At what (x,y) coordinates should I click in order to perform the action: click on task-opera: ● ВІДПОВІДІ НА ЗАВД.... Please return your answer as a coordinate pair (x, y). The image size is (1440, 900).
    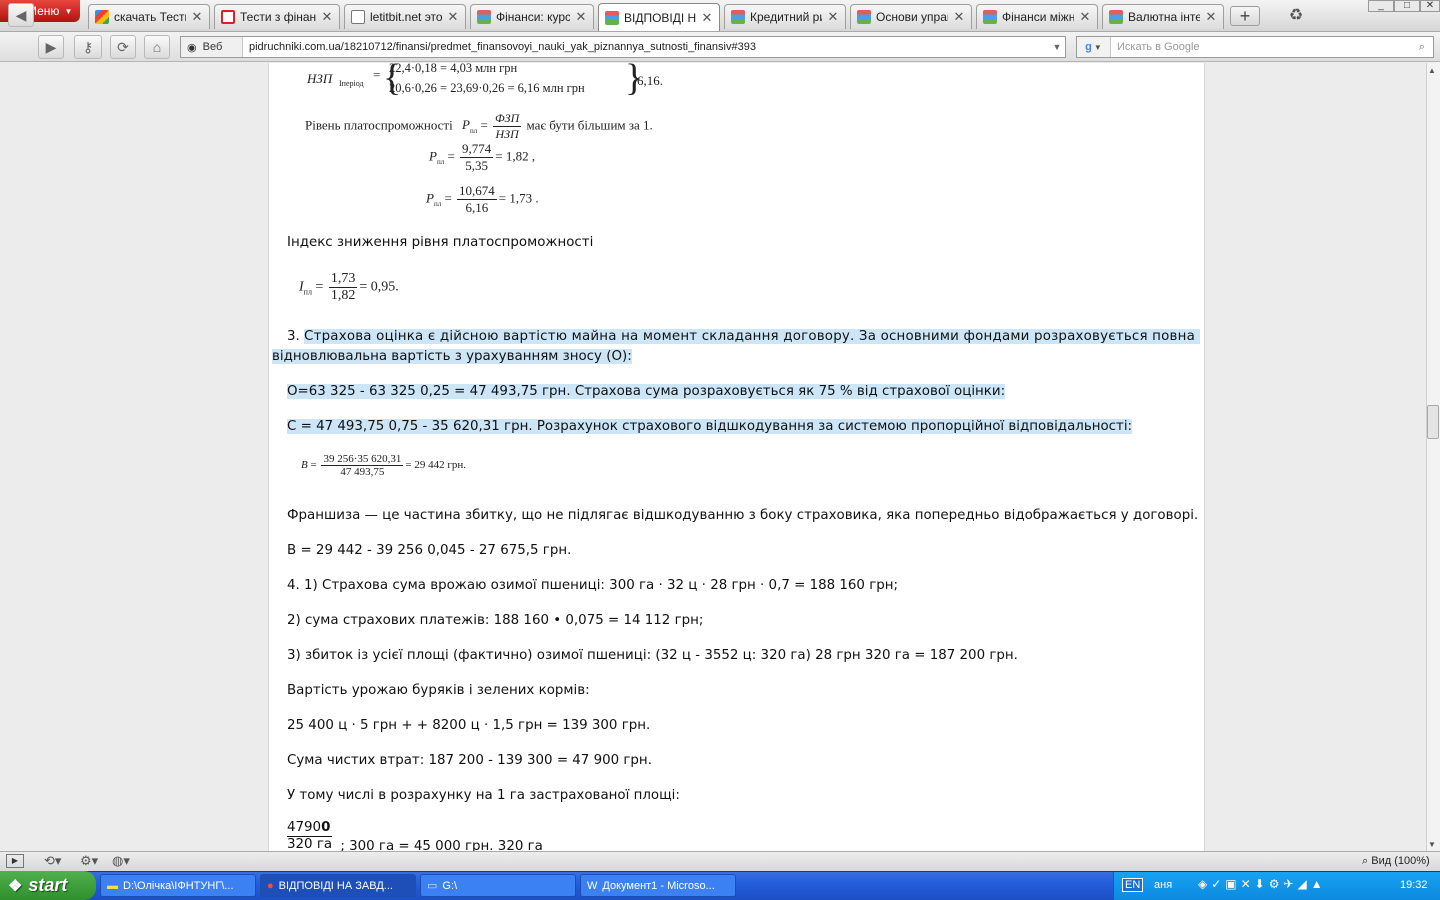
    Looking at the image, I should click on (338, 885).